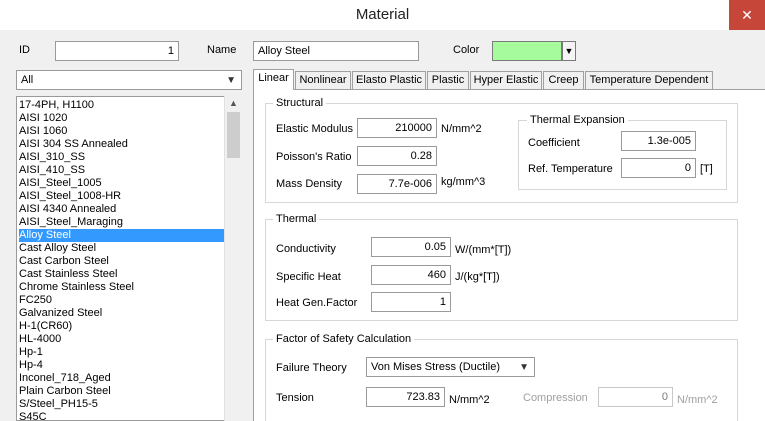 The width and height of the screenshot is (765, 421). I want to click on title-bar: Material ✕, so click(382, 15).